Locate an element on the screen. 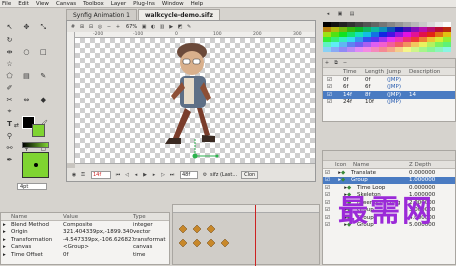  swap-colors-icon: ⇄ is located at coordinates (16, 125).